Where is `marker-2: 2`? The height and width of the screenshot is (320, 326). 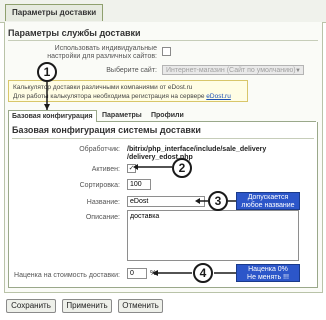 marker-2: 2 is located at coordinates (182, 168).